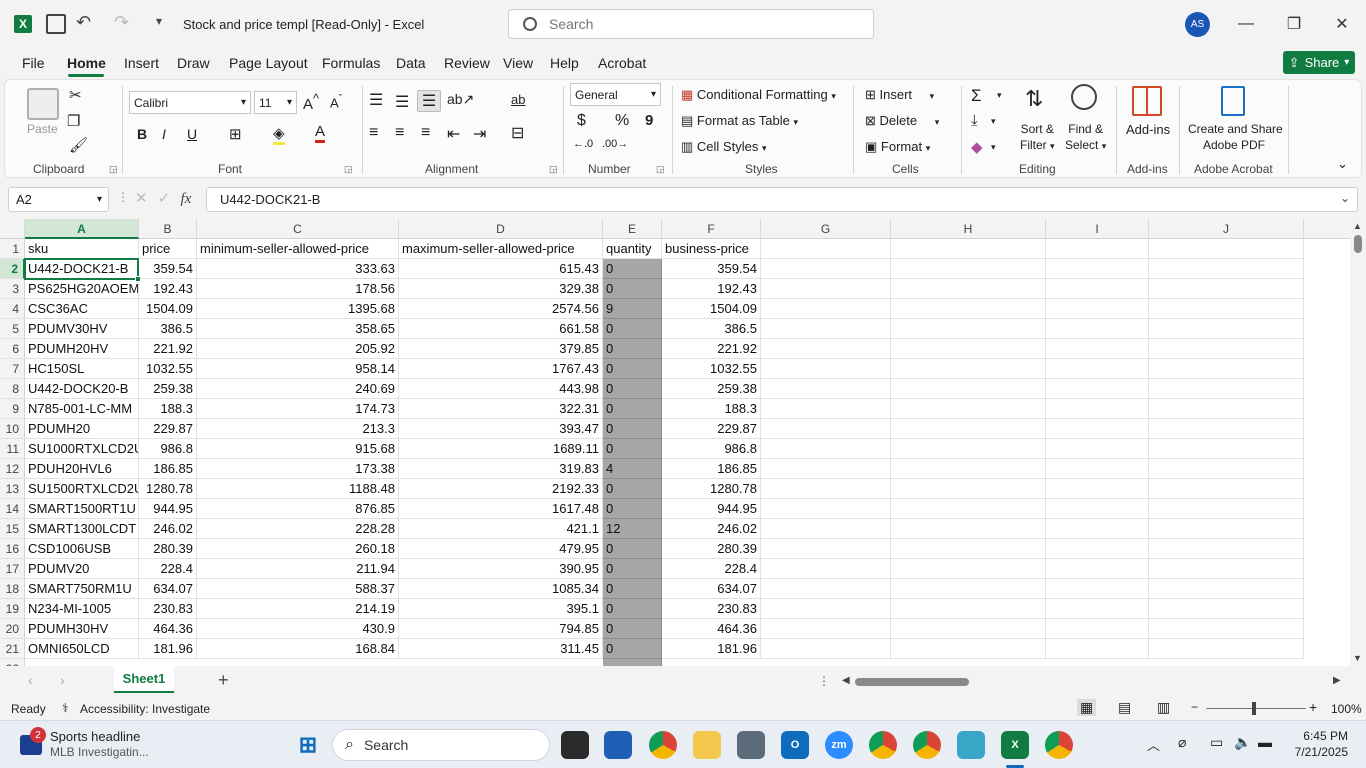 This screenshot has height=768, width=1366. I want to click on excel-taskbar-icon: X, so click(1015, 745).